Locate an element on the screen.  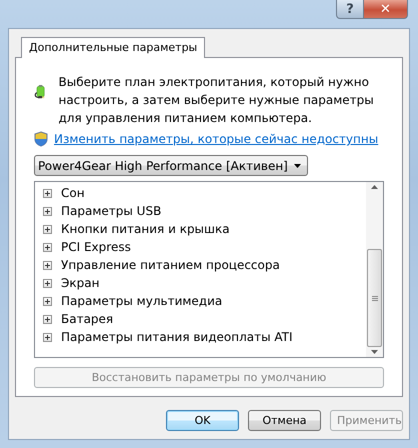
tree-item: Параметры USB is located at coordinates (111, 211).